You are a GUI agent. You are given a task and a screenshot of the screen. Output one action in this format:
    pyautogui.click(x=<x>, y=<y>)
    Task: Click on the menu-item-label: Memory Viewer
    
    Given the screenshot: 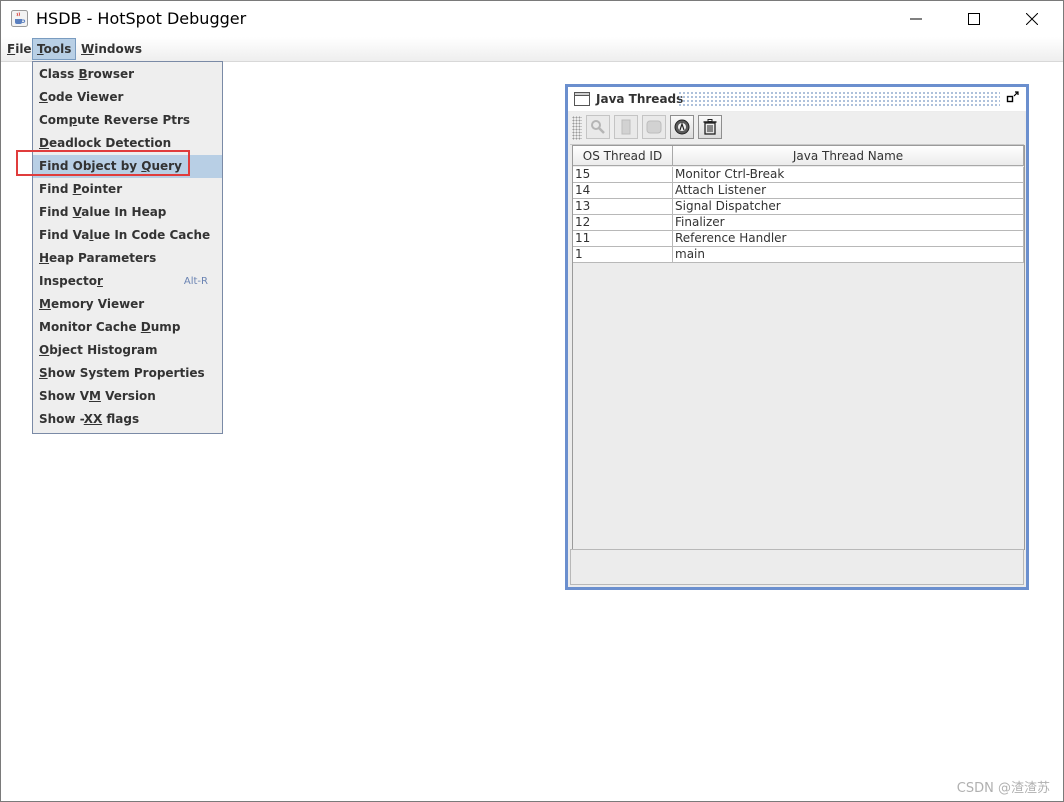 What is the action you would take?
    pyautogui.click(x=91, y=304)
    